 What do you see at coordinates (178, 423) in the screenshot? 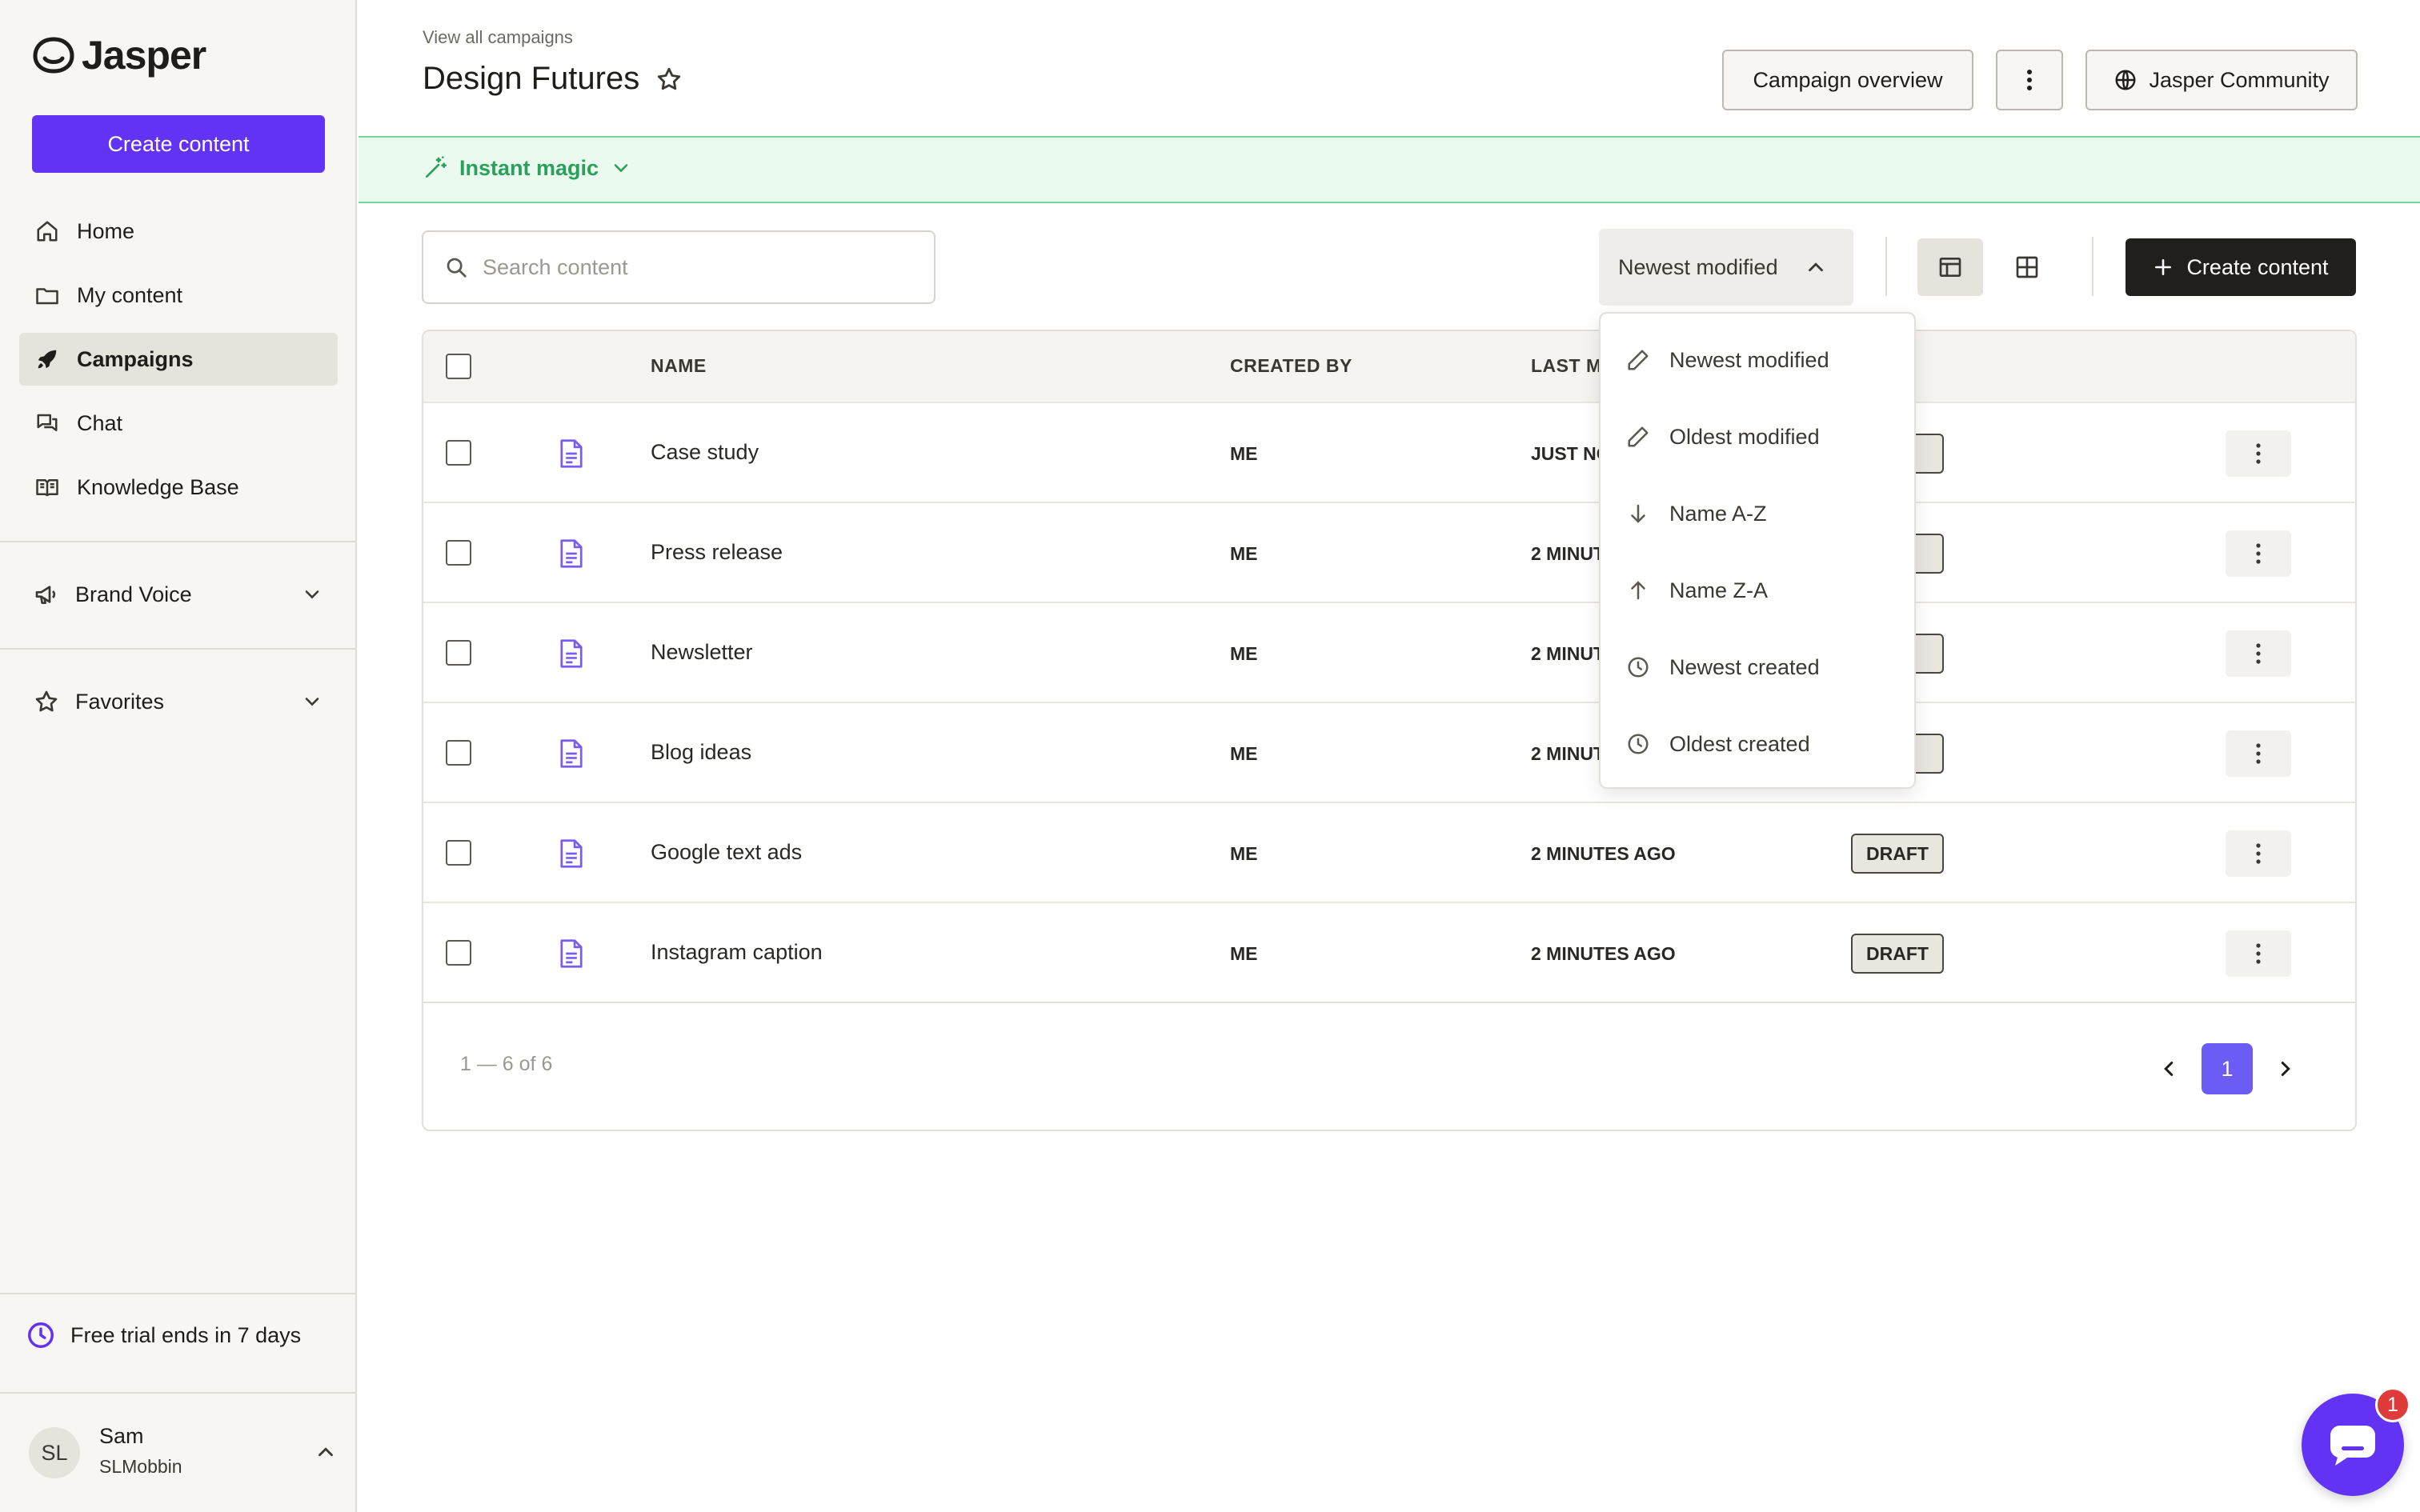
I see `sidebar-item-chat: Chat` at bounding box center [178, 423].